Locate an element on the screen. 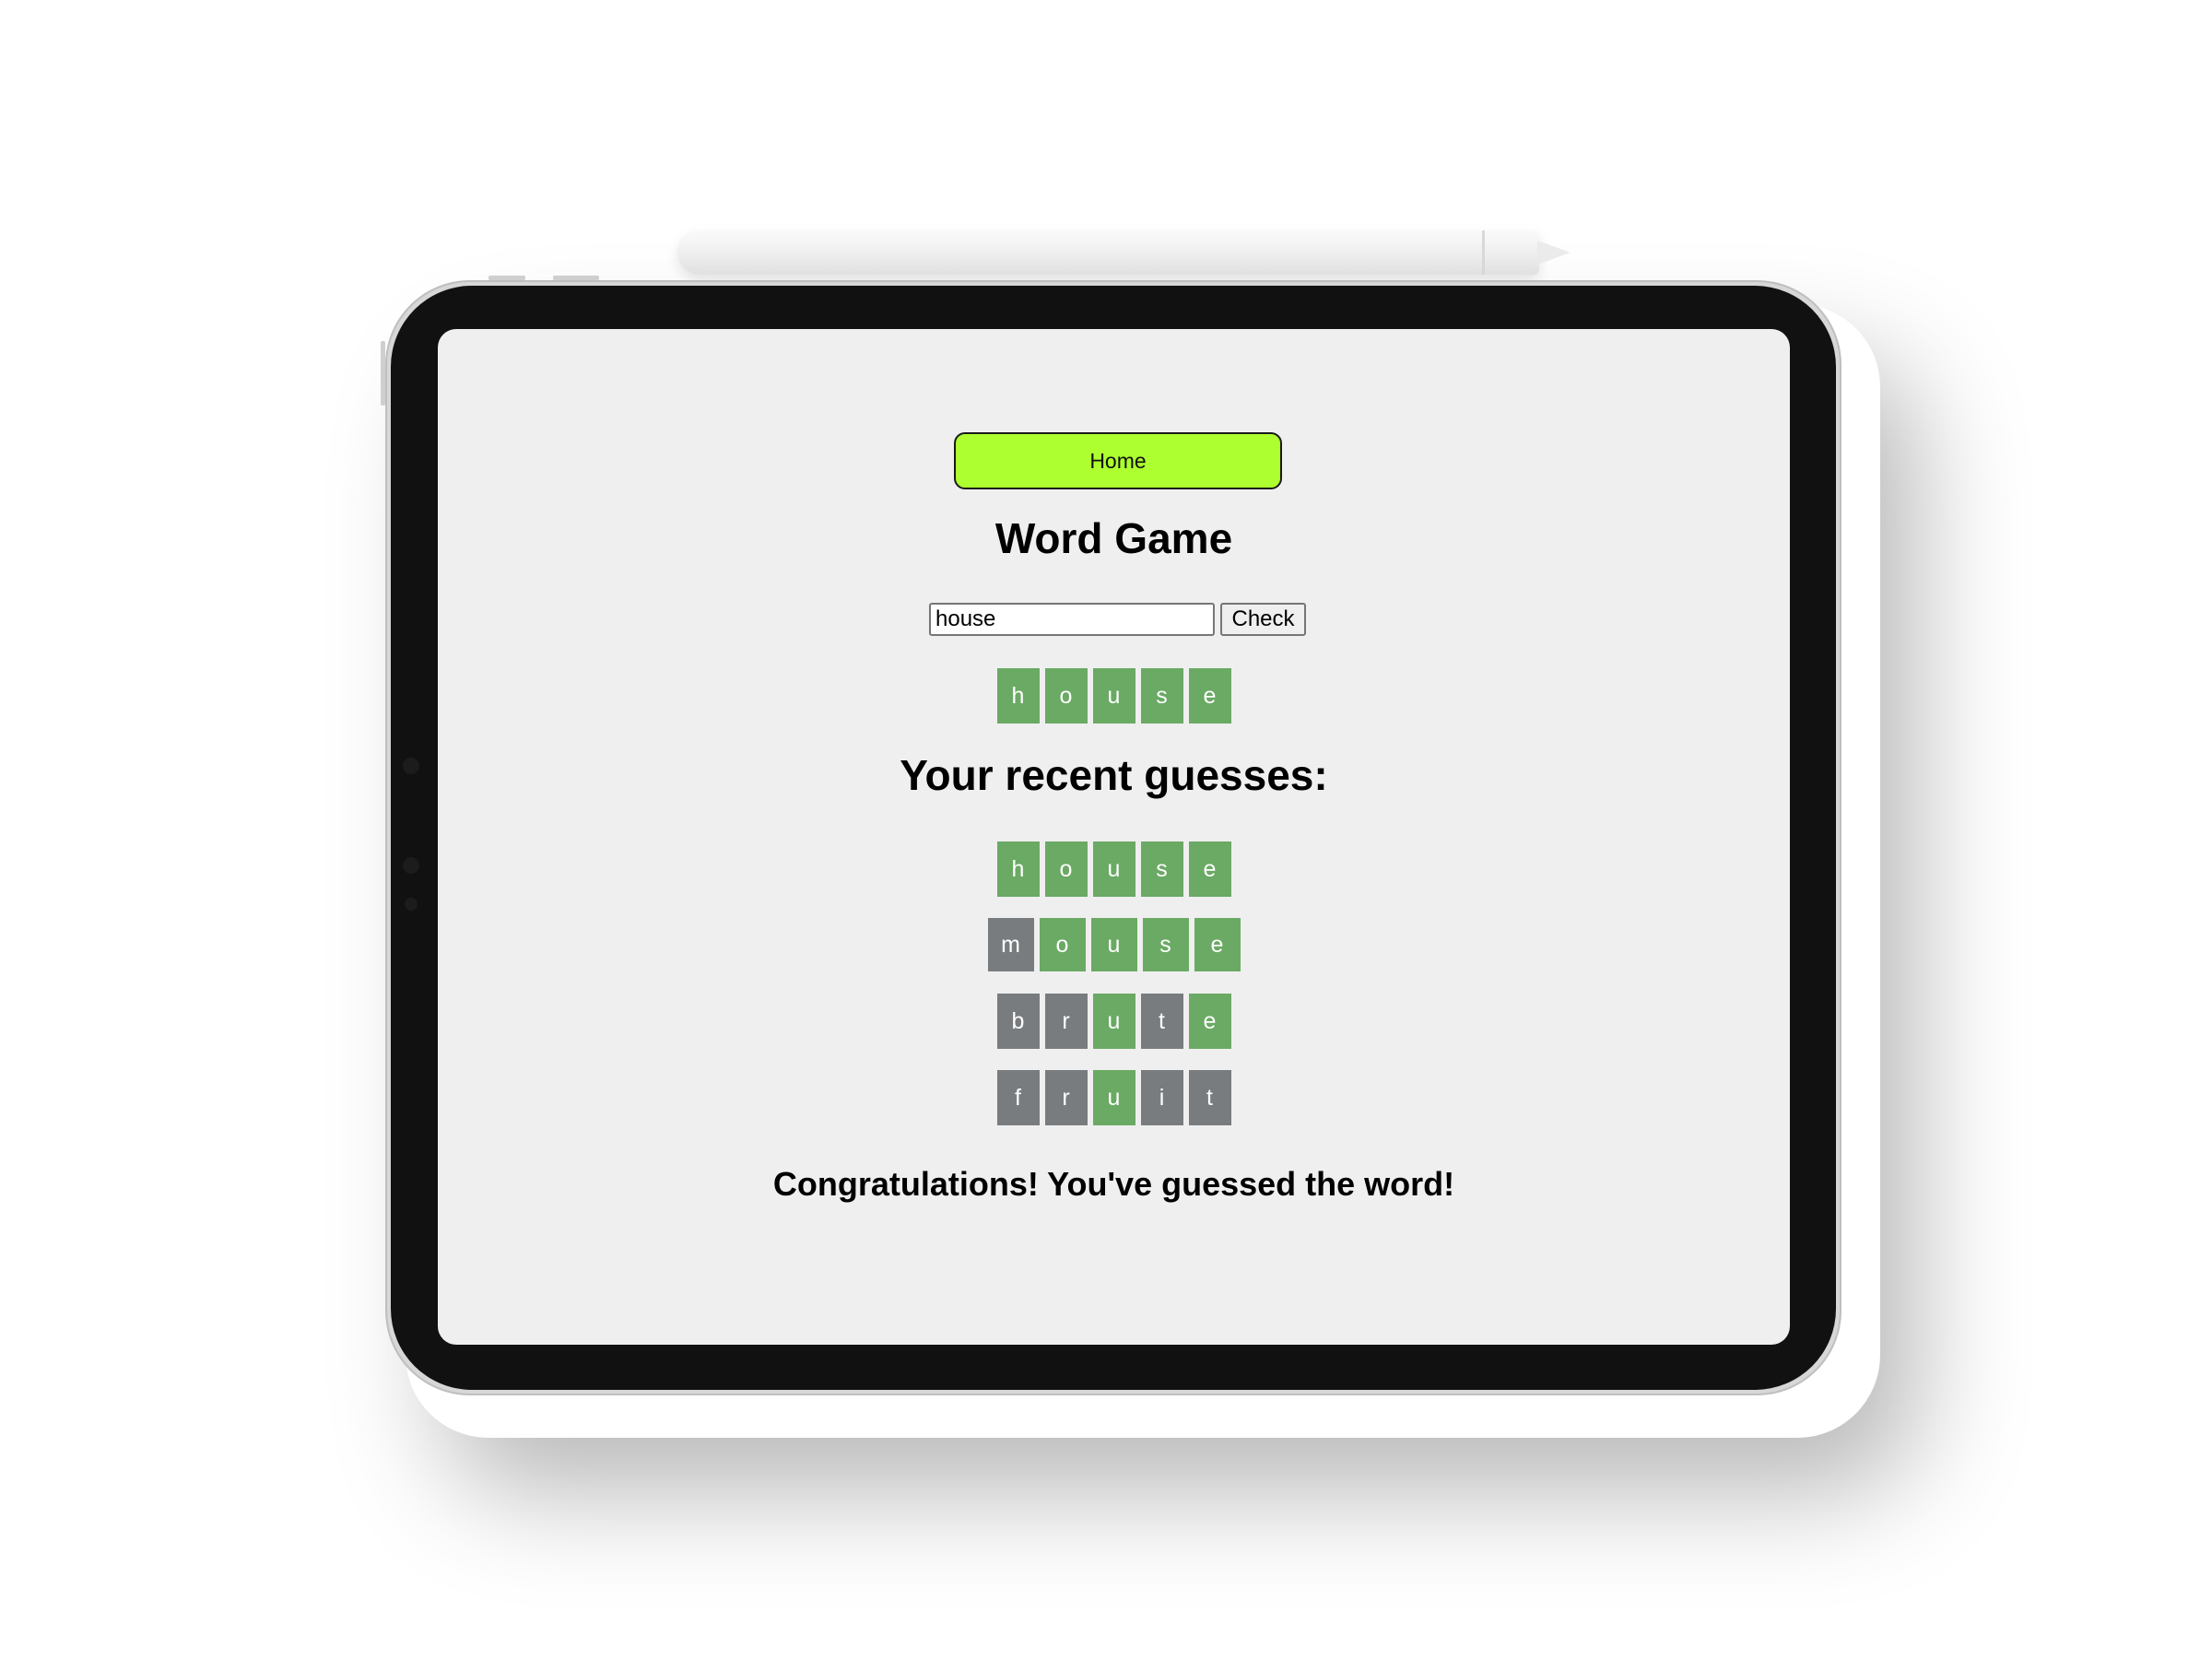 Image resolution: width=2212 pixels, height=1659 pixels. recent-guess-row: f r u i t is located at coordinates (1114, 1097).